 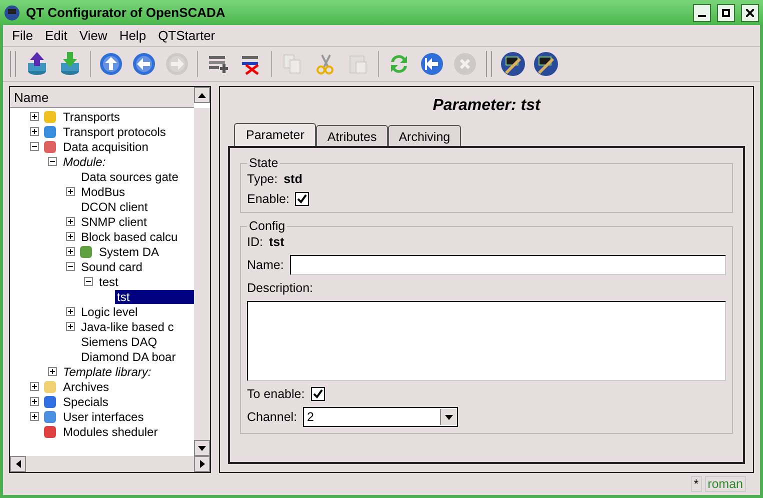 I want to click on tree-item: User interfaces, so click(x=103, y=417).